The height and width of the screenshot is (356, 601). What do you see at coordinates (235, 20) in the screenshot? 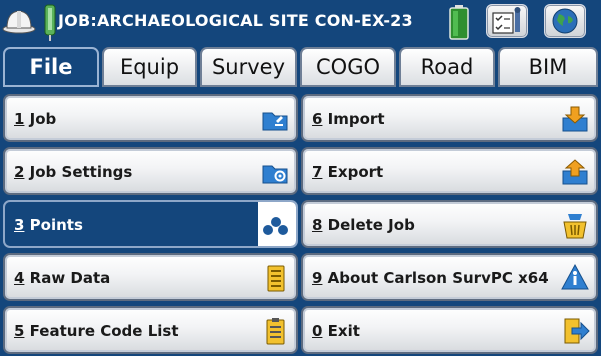
I see `job-title: JOB:ARCHAEOLOGICAL SITE CON-EX-23` at bounding box center [235, 20].